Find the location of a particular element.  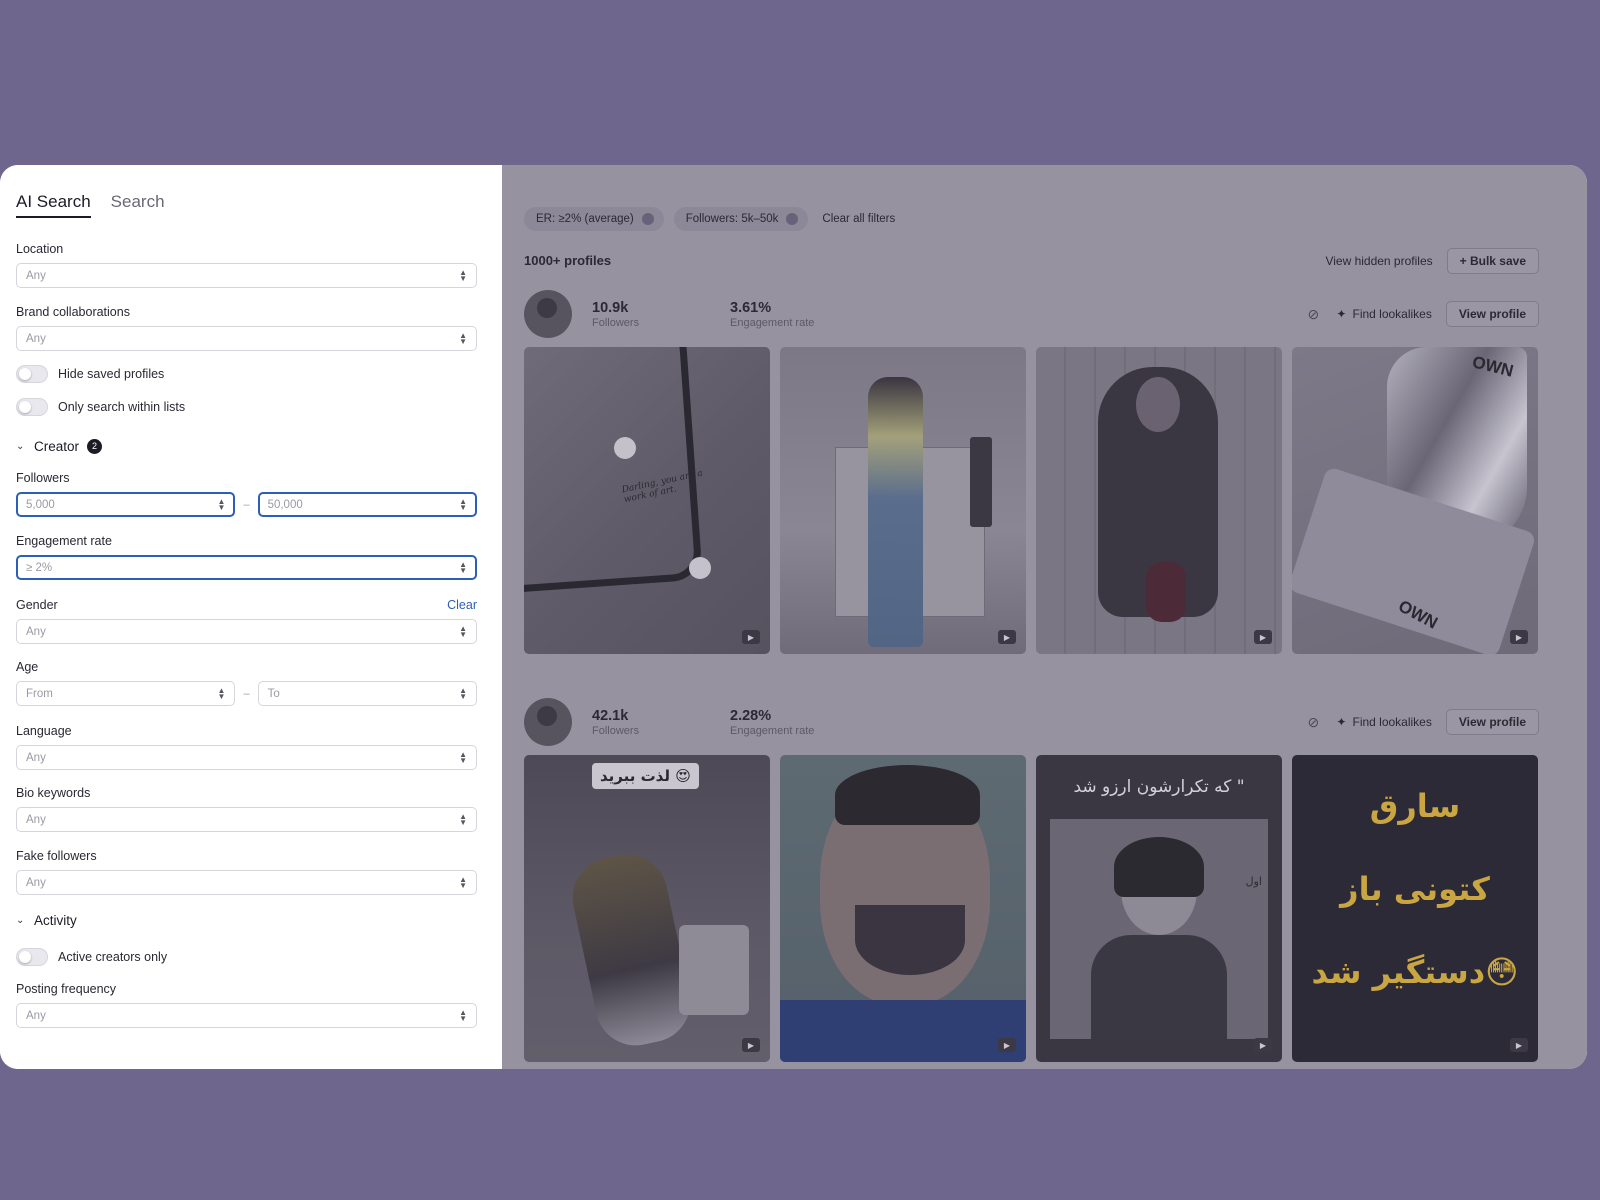

results-actions: View hidden profiles + Bulk save is located at coordinates (1432, 261).